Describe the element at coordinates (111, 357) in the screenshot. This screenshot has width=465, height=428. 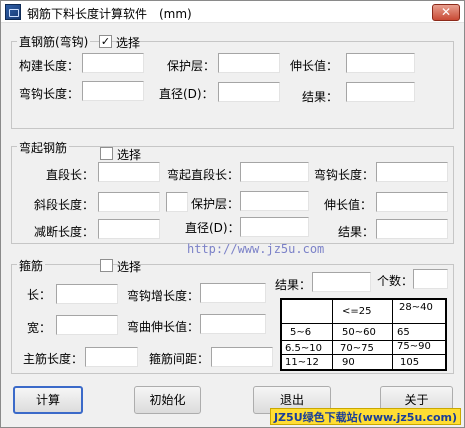
I see `main-len-input` at that location.